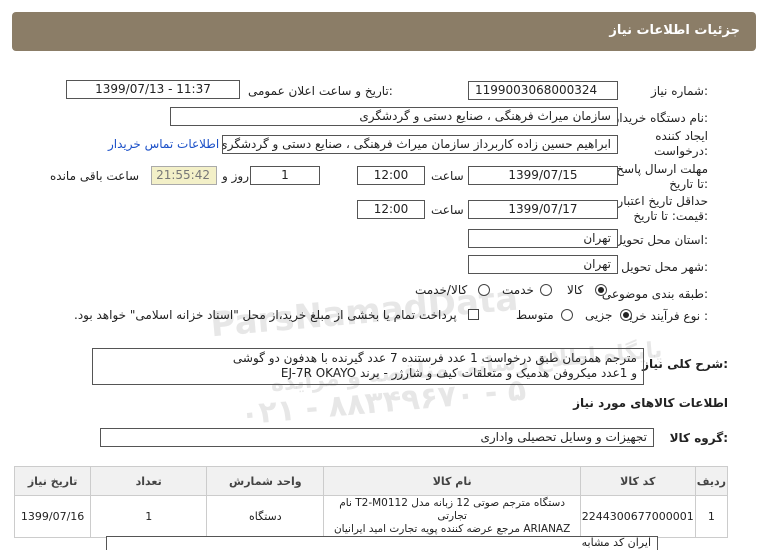 The image size is (770, 550). I want to click on process-radio-minor, so click(626, 315).